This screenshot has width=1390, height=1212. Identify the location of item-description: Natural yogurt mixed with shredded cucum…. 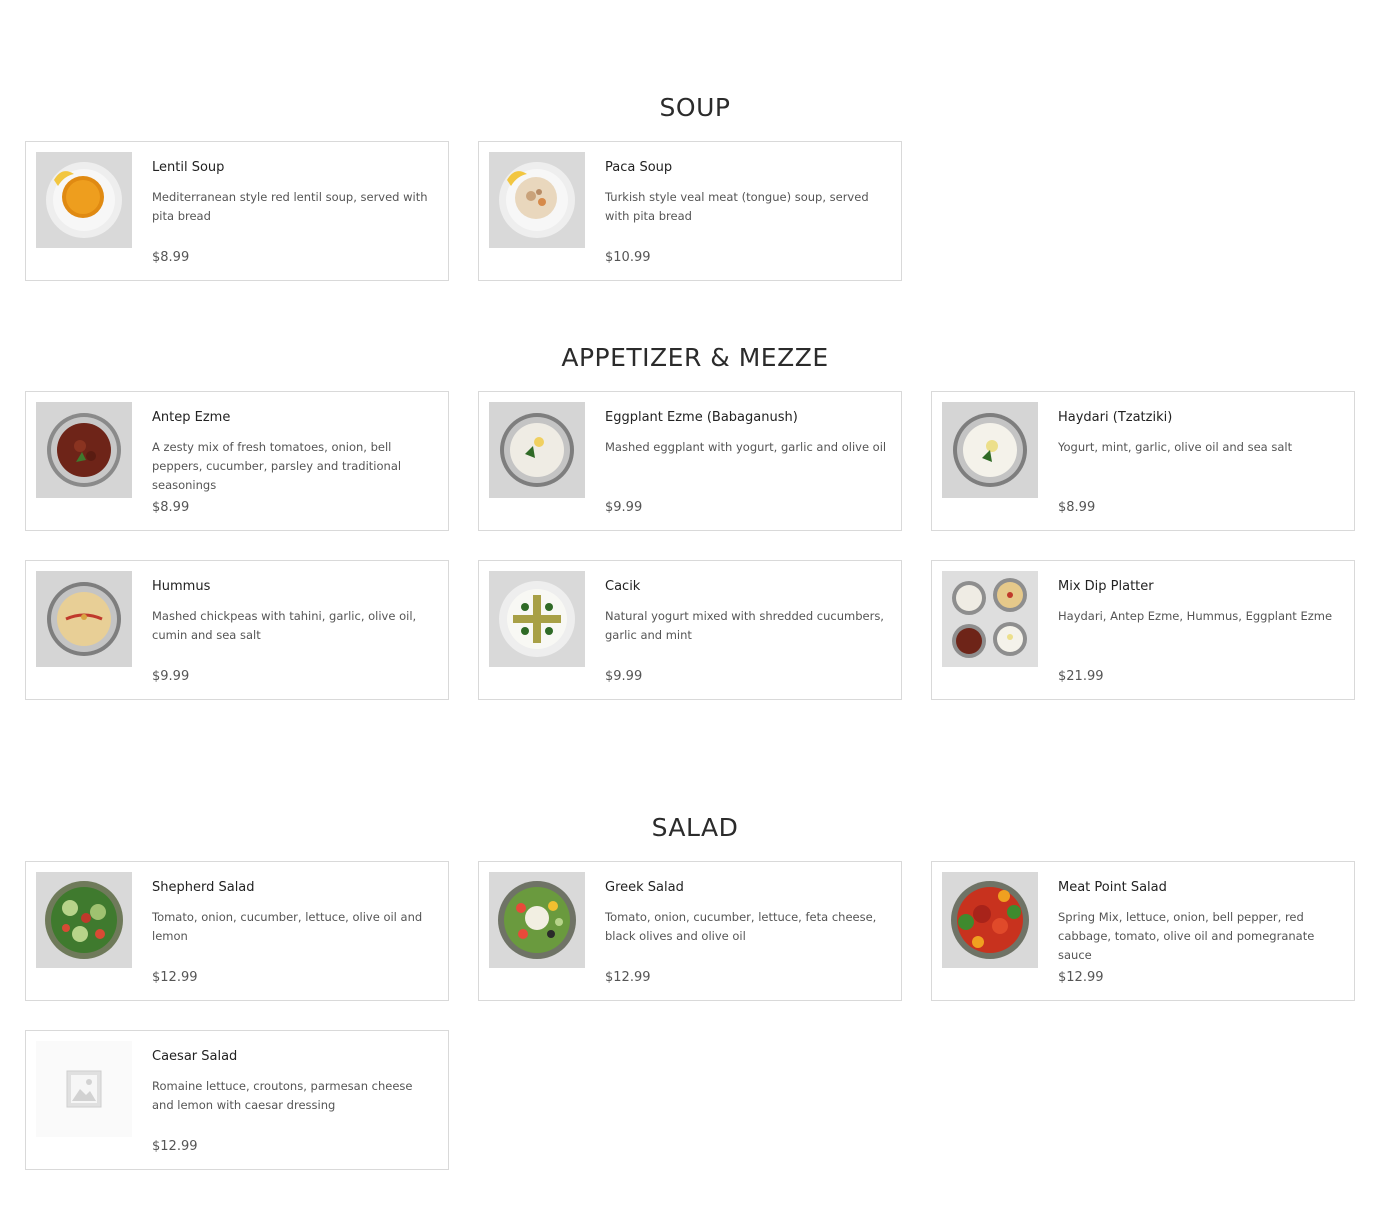
(744, 625).